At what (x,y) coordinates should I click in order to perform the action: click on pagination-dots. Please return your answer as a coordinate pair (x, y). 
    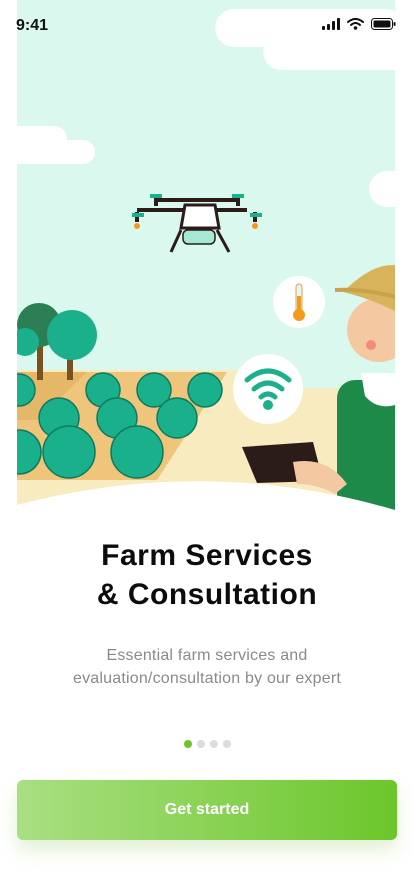
    Looking at the image, I should click on (207, 744).